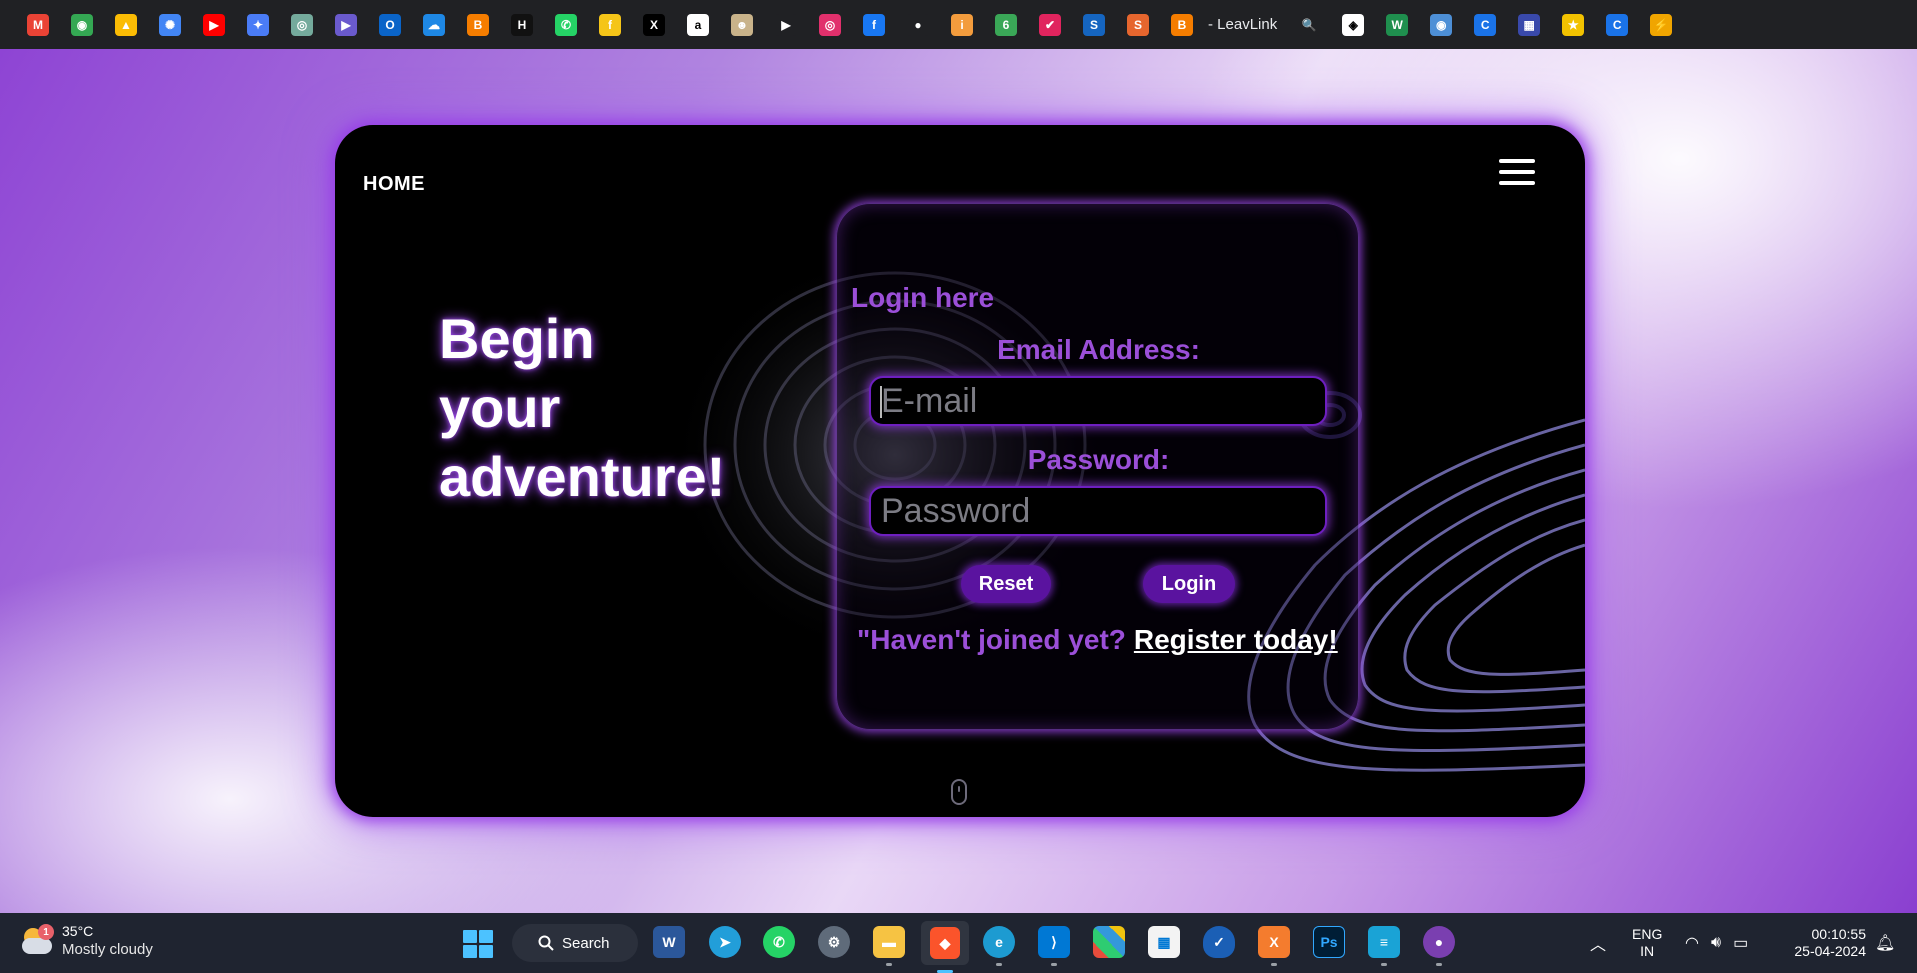  What do you see at coordinates (1098, 401) in the screenshot?
I see `email-field` at bounding box center [1098, 401].